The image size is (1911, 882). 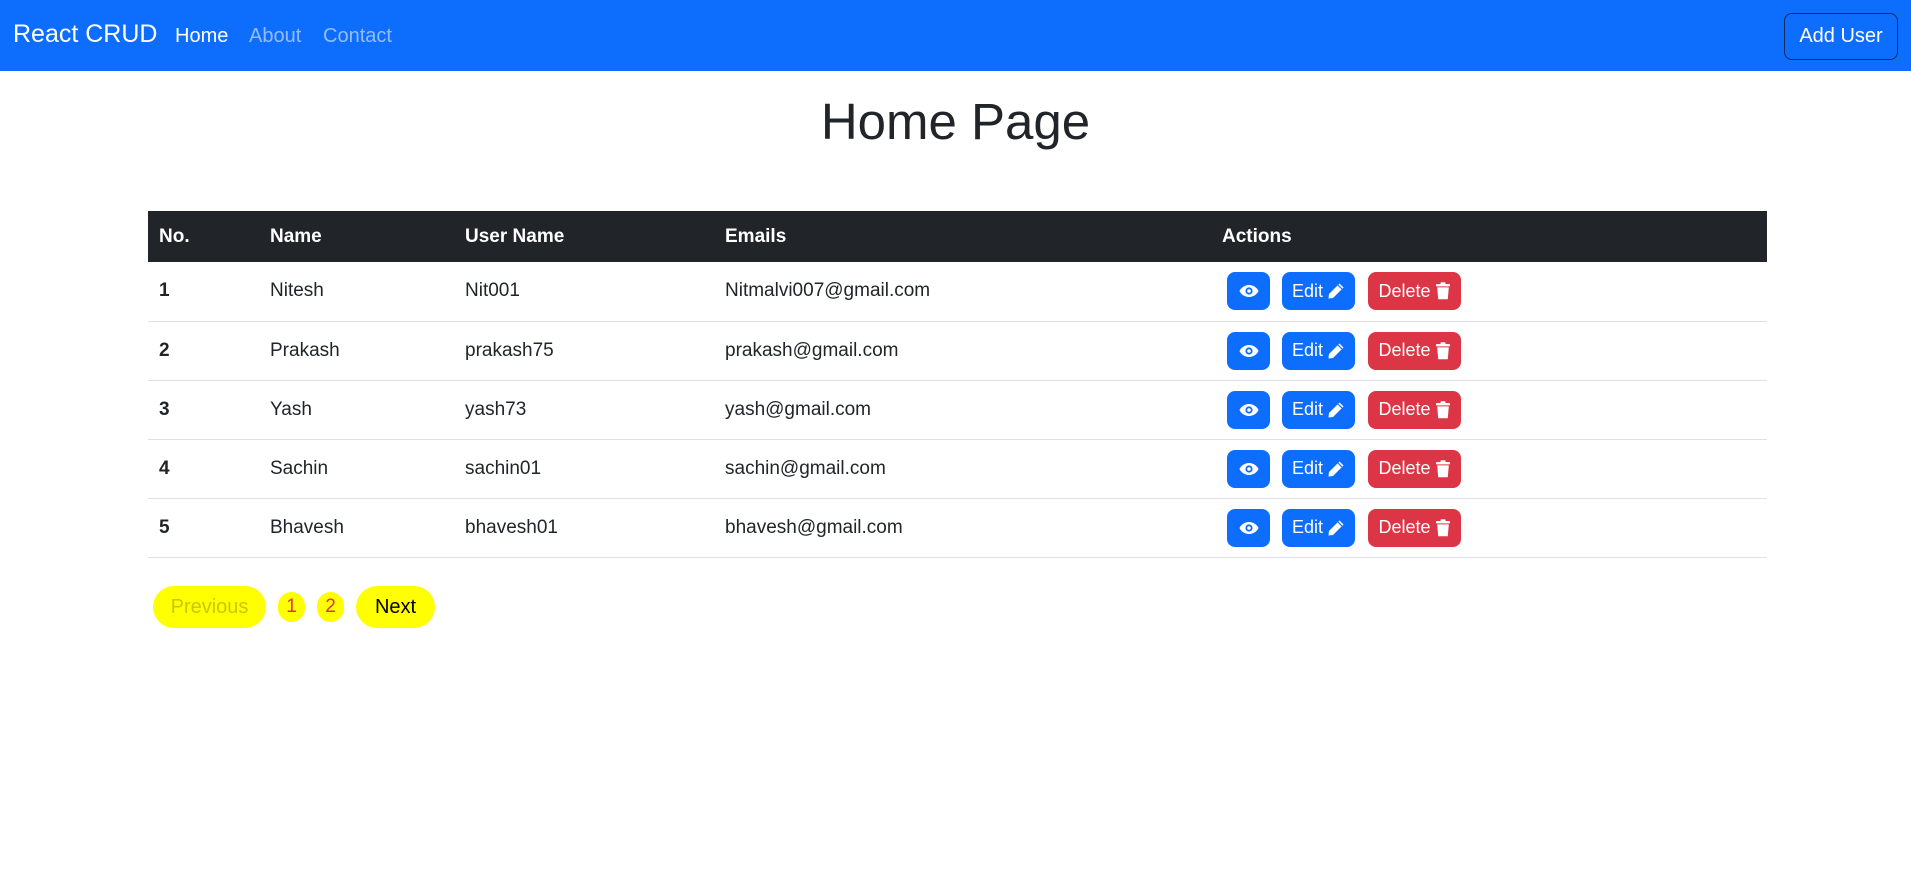 I want to click on row-username: Nit001, so click(x=584, y=292).